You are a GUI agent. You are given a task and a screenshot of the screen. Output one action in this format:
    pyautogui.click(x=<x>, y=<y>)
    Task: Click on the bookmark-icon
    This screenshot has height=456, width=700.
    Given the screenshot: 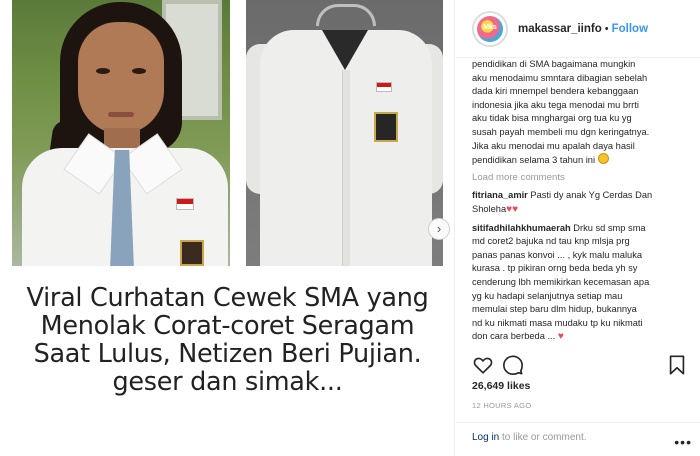 What is the action you would take?
    pyautogui.click(x=677, y=365)
    